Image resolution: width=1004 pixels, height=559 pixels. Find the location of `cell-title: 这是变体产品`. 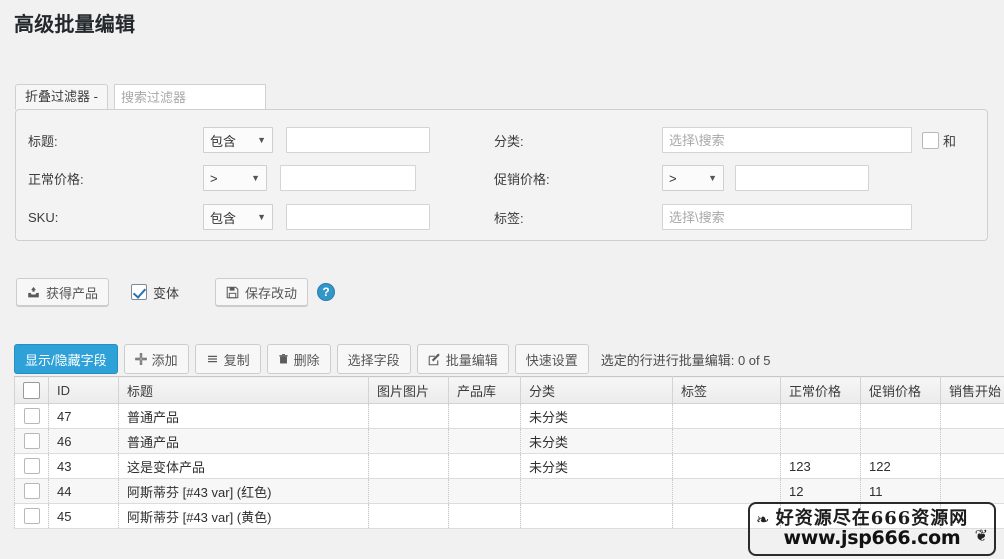

cell-title: 这是变体产品 is located at coordinates (243, 466).